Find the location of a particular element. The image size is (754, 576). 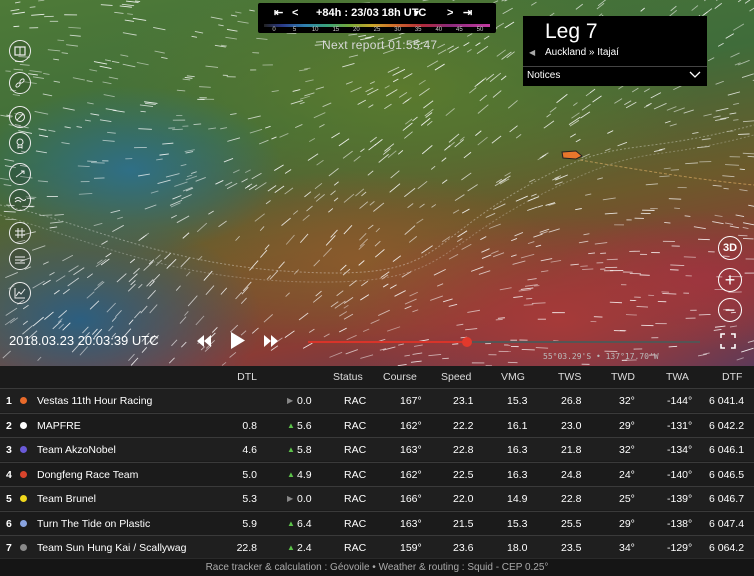

timeline-slider is located at coordinates (504, 342).